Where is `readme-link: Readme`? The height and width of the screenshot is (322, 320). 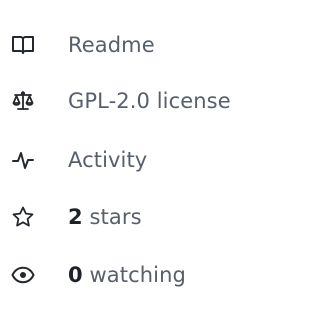
readme-link: Readme is located at coordinates (90, 45).